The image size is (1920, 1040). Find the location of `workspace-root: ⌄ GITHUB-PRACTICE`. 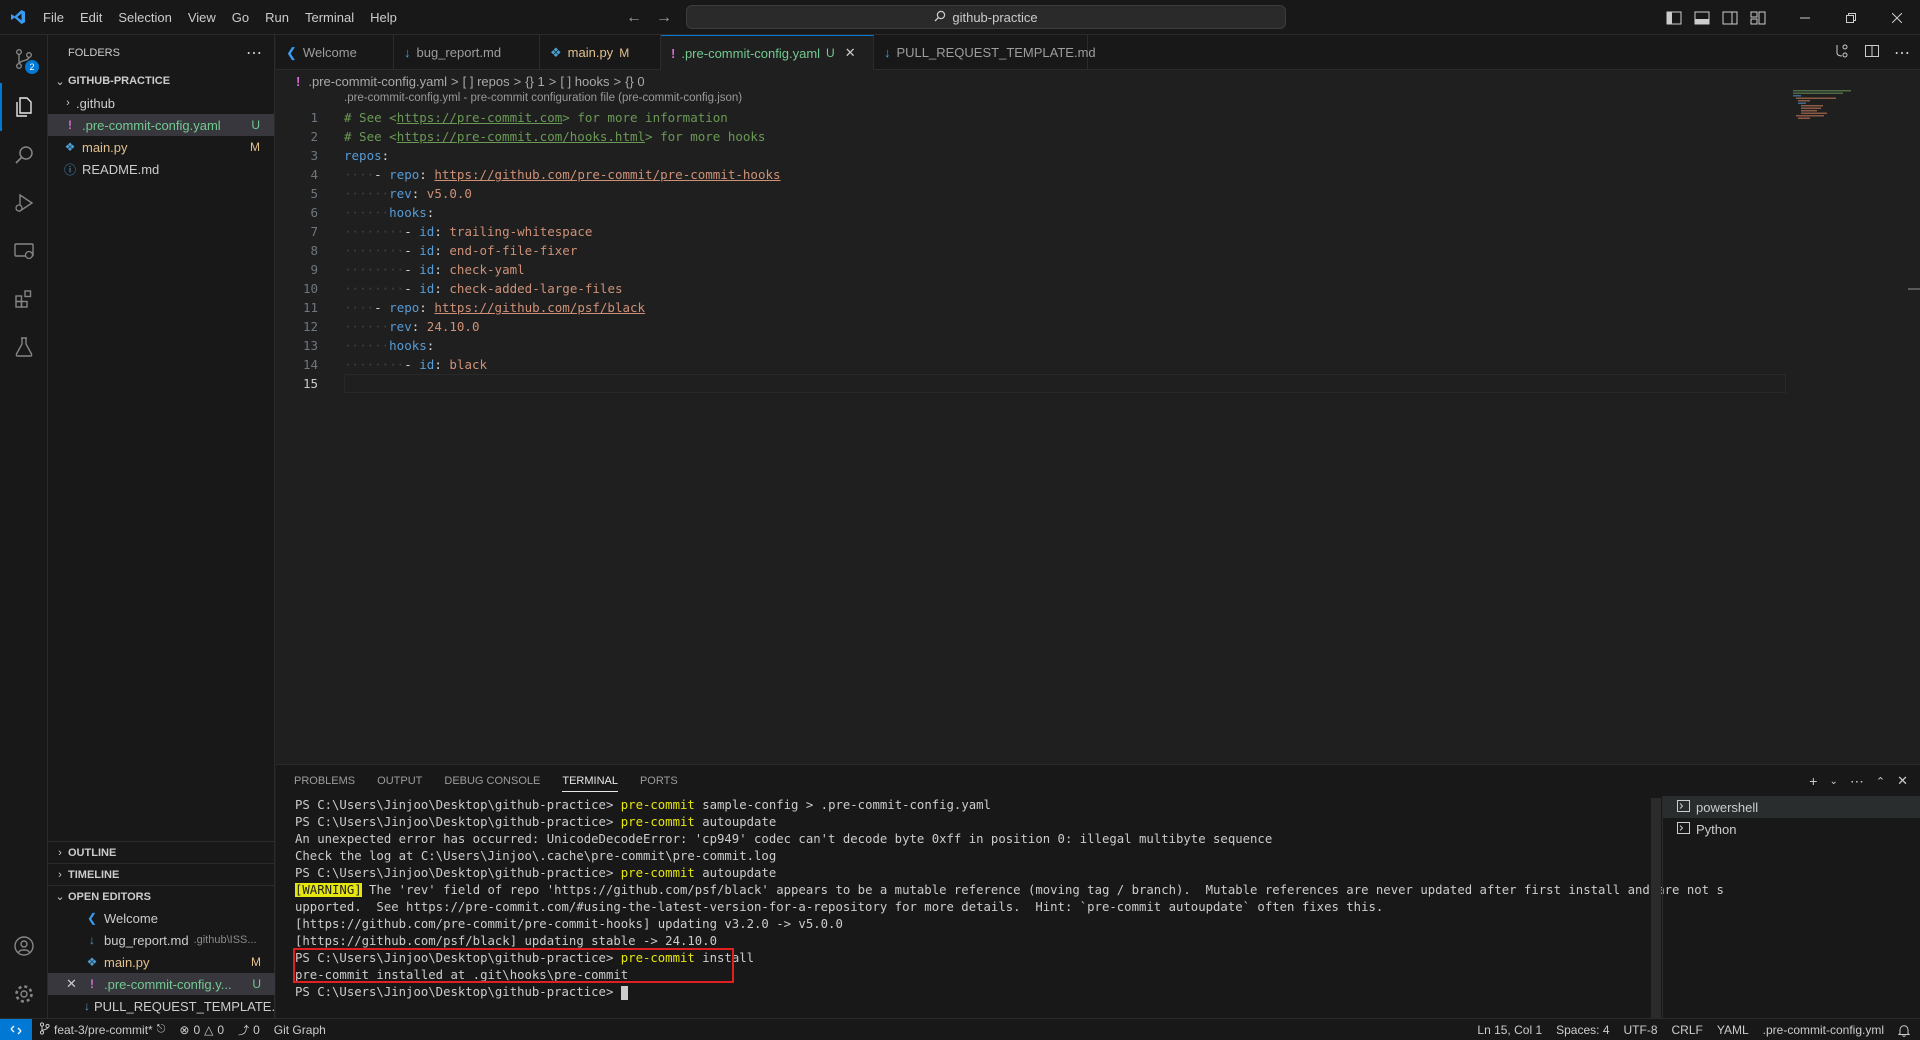

workspace-root: ⌄ GITHUB-PRACTICE is located at coordinates (161, 81).